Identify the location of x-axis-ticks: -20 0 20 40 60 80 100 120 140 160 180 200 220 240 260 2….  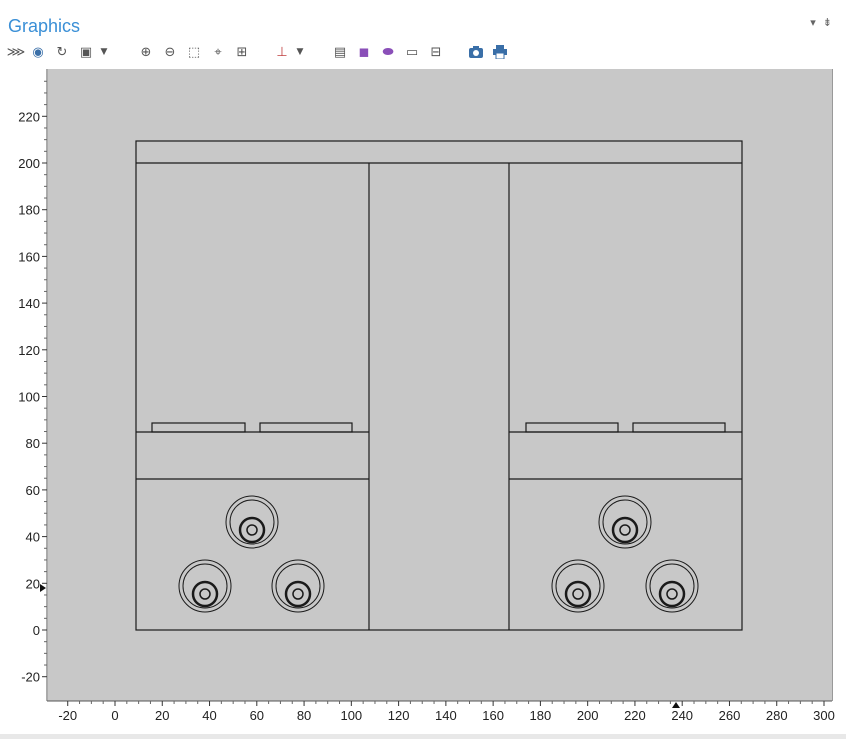
(446, 712).